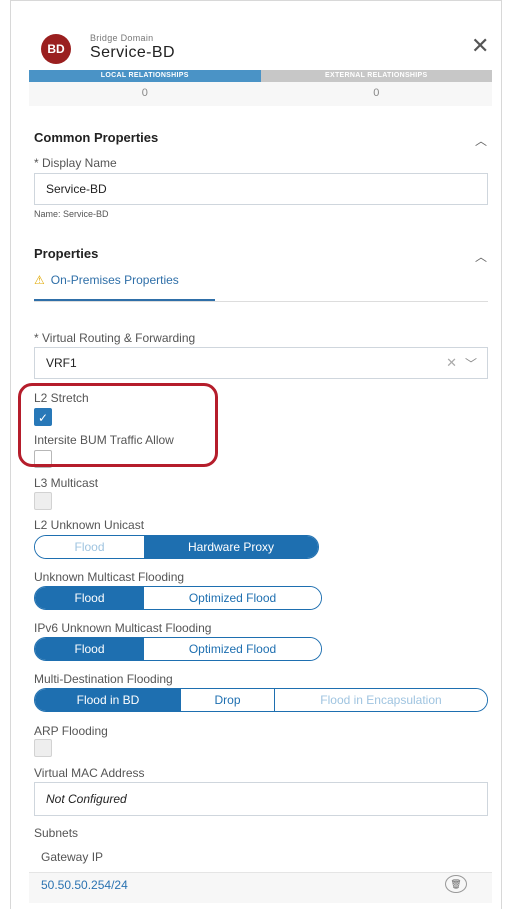 The width and height of the screenshot is (512, 909). What do you see at coordinates (108, 700) in the screenshot?
I see `multi-dest-flood-in-bd-option: Flood in BD` at bounding box center [108, 700].